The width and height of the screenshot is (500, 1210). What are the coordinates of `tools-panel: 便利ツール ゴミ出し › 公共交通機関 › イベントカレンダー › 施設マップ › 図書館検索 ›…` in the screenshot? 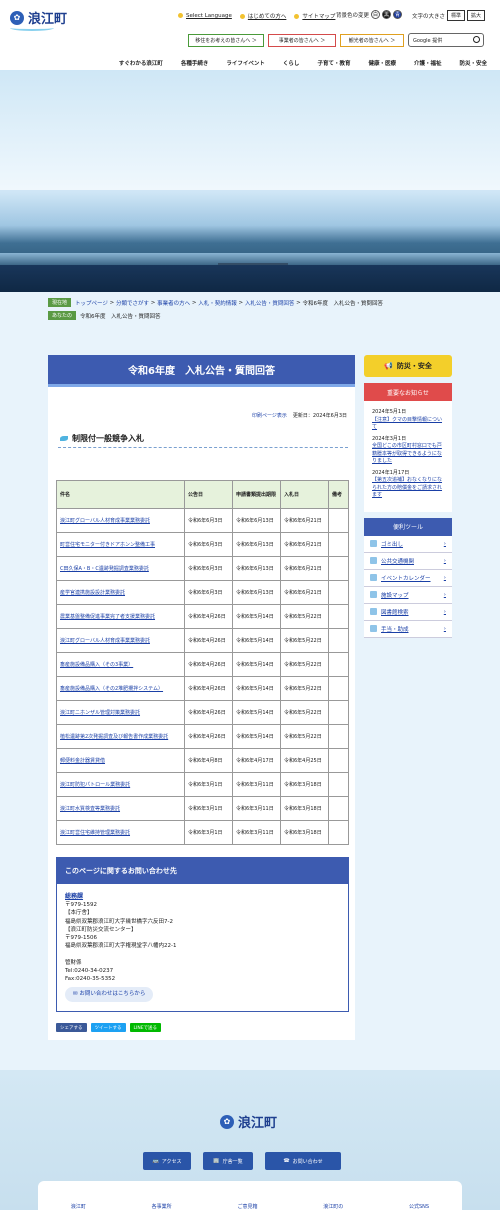 It's located at (408, 577).